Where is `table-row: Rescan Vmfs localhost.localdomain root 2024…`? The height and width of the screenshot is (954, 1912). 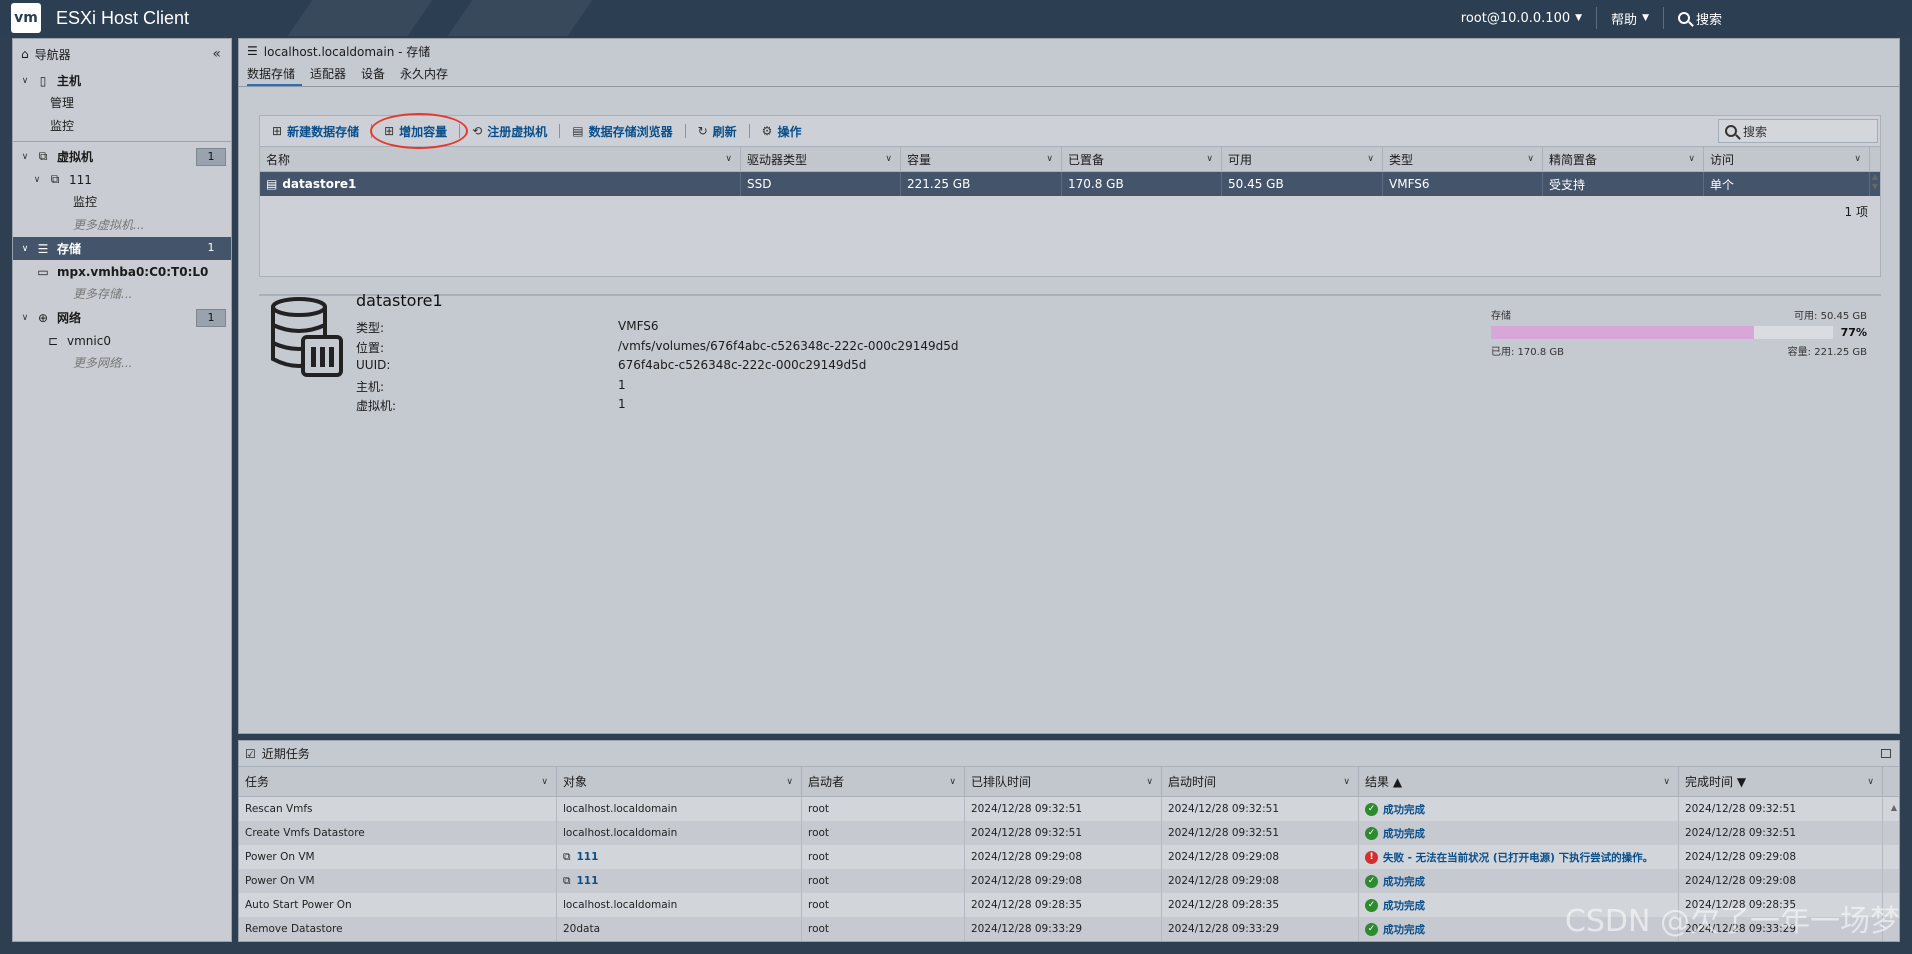
table-row: Rescan Vmfs localhost.localdomain root 2024… is located at coordinates (1069, 809).